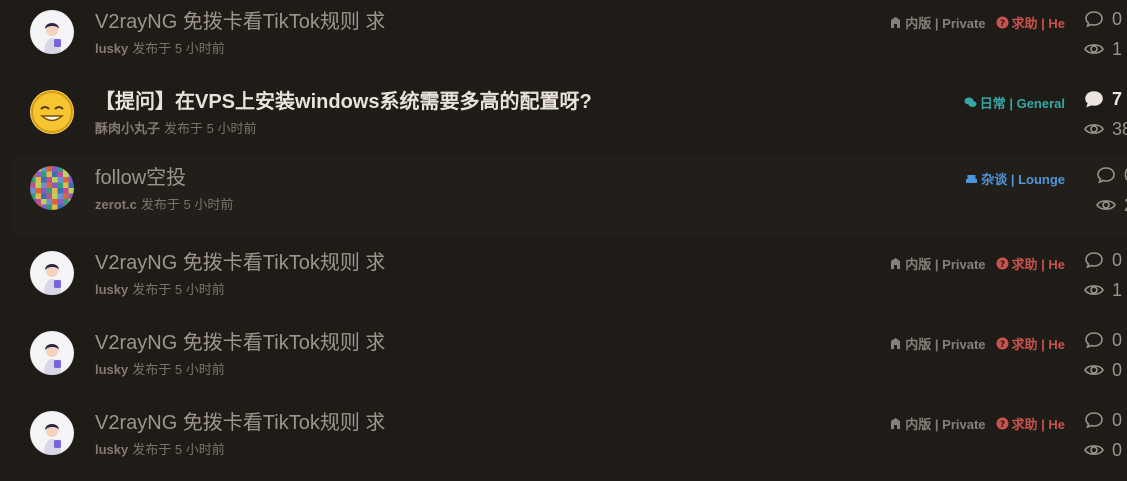 The image size is (1127, 481). I want to click on category-label: 杂谈 | Lounge, so click(1023, 179).